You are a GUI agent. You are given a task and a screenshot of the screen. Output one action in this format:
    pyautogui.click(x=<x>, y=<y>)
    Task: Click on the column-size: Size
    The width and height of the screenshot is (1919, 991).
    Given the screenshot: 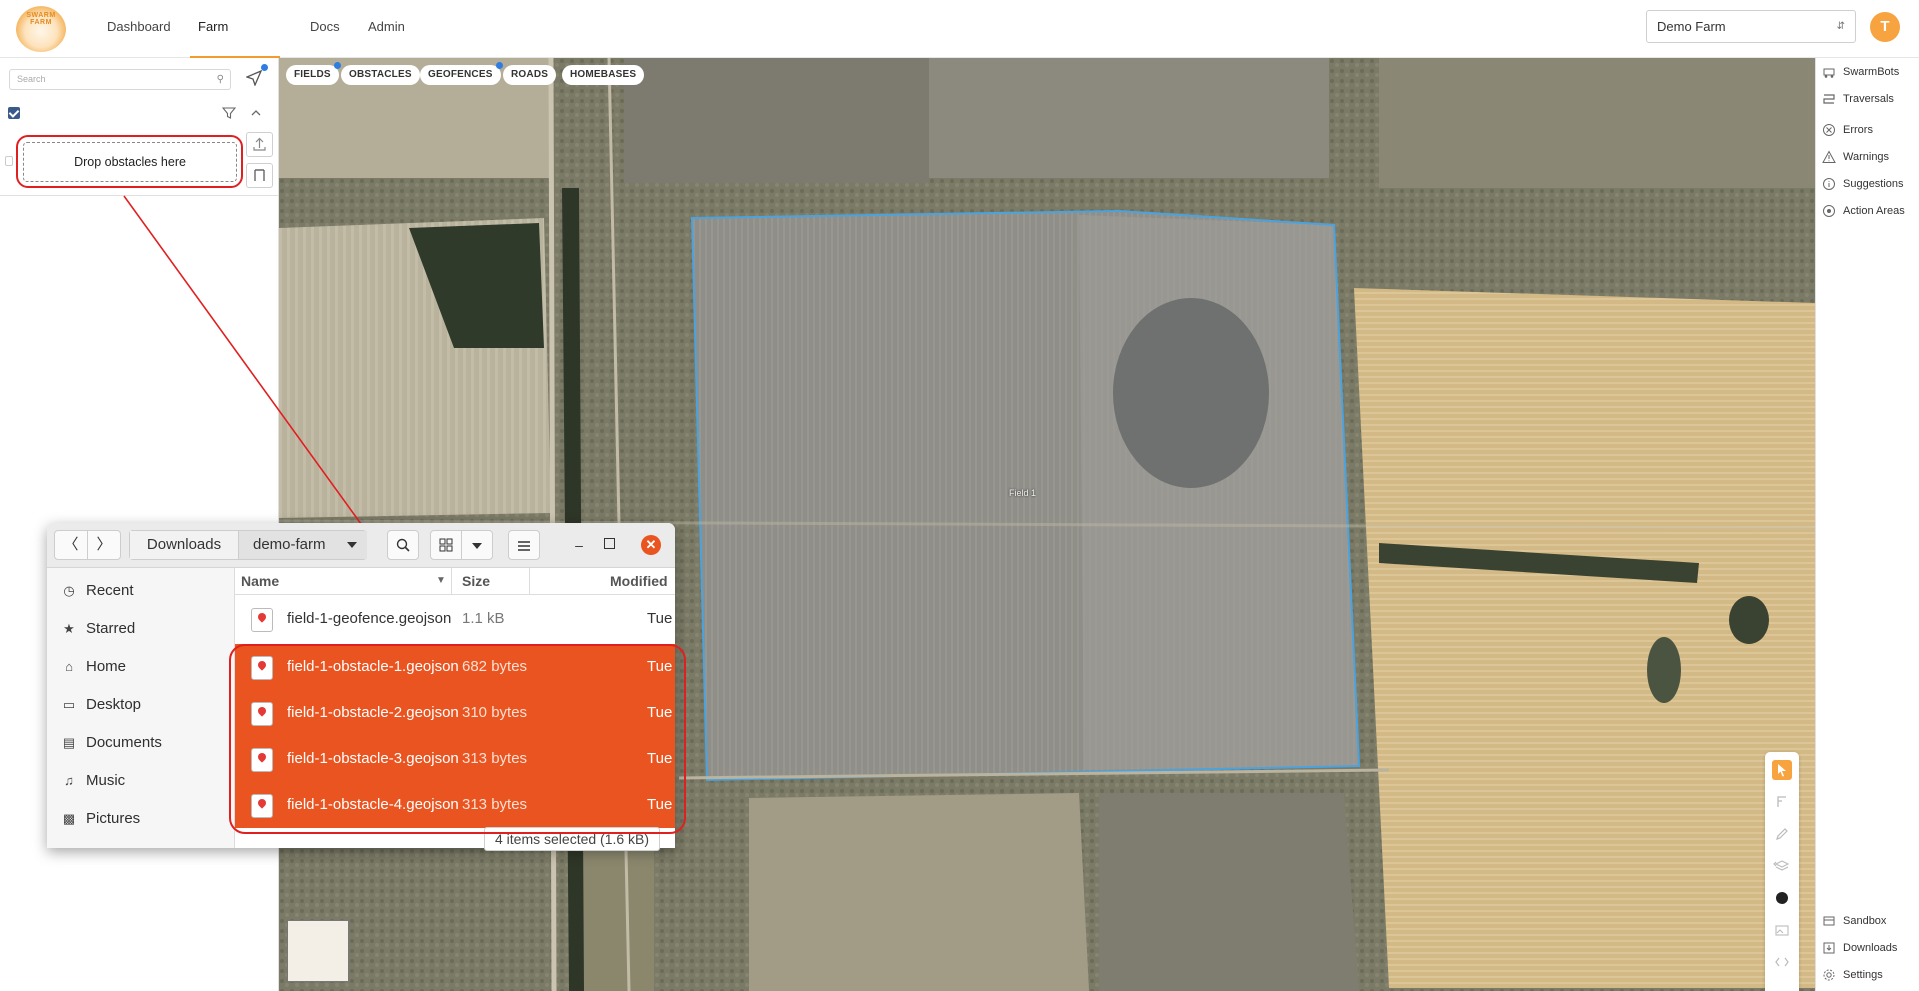 What is the action you would take?
    pyautogui.click(x=476, y=581)
    